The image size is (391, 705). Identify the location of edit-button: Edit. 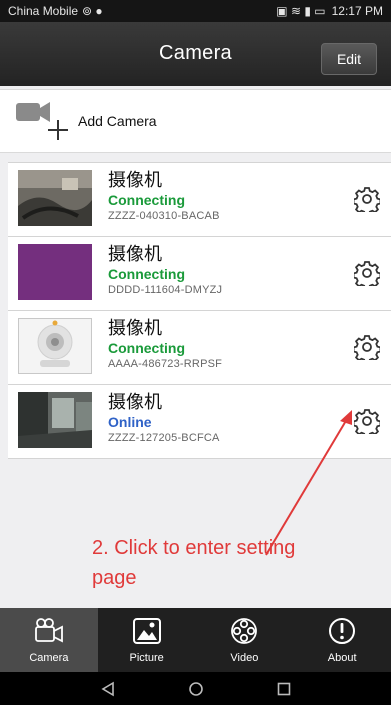
(349, 59).